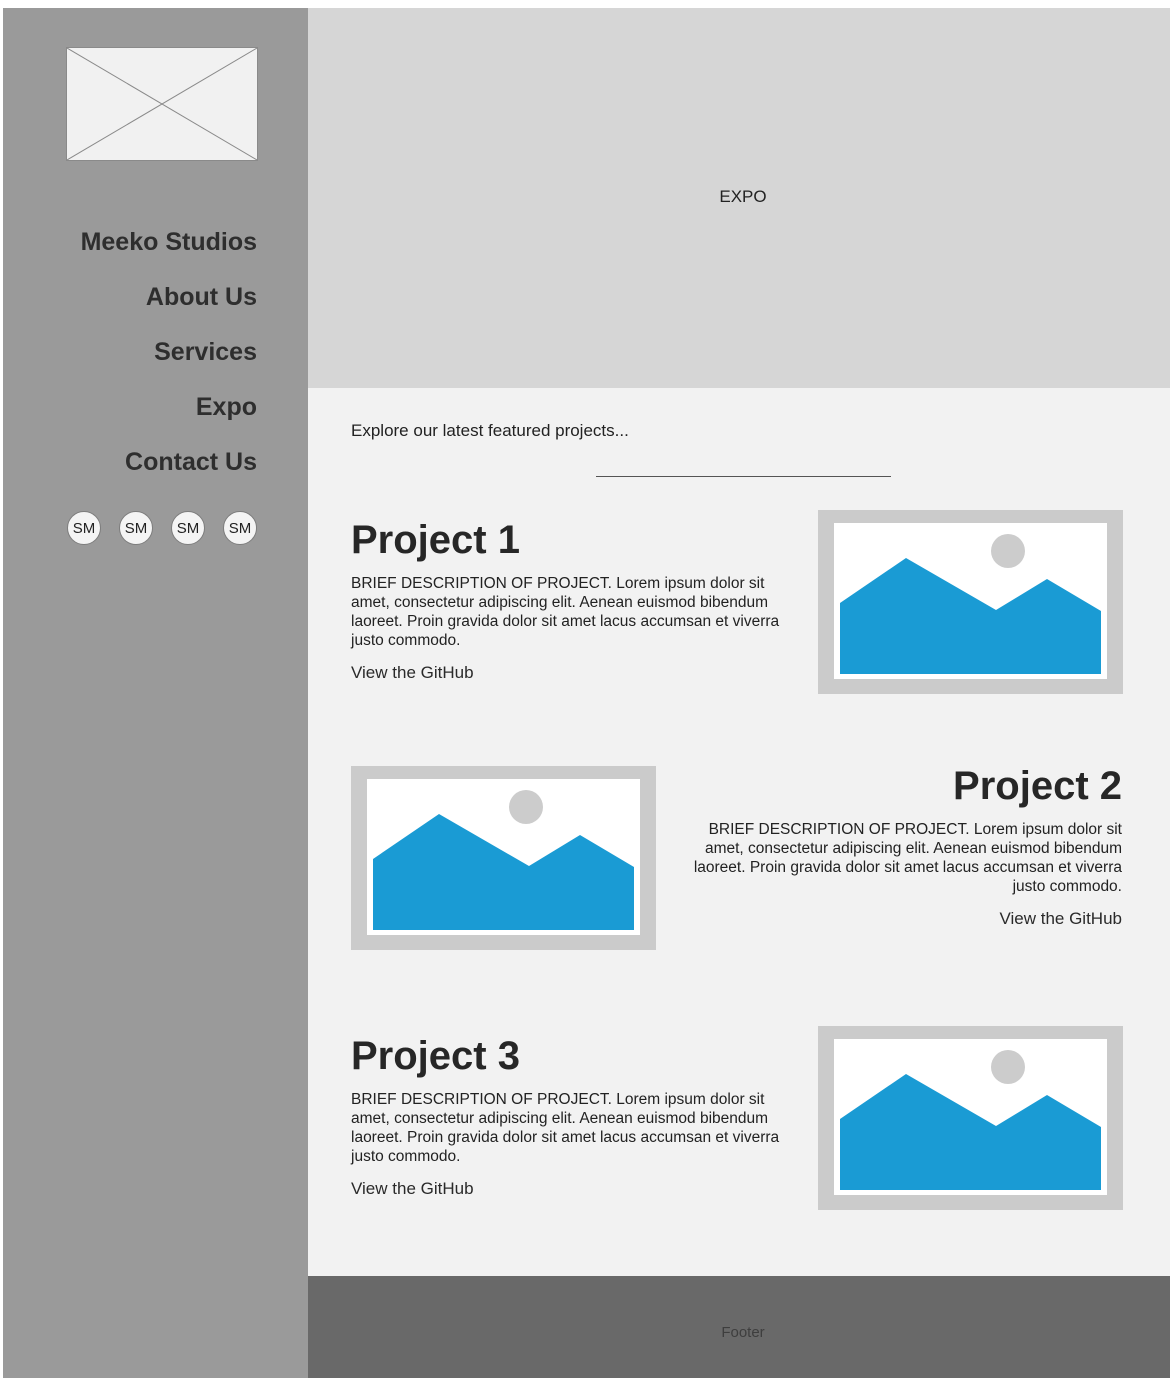 The width and height of the screenshot is (1170, 1378). Describe the element at coordinates (743, 476) in the screenshot. I see `section-divider` at that location.